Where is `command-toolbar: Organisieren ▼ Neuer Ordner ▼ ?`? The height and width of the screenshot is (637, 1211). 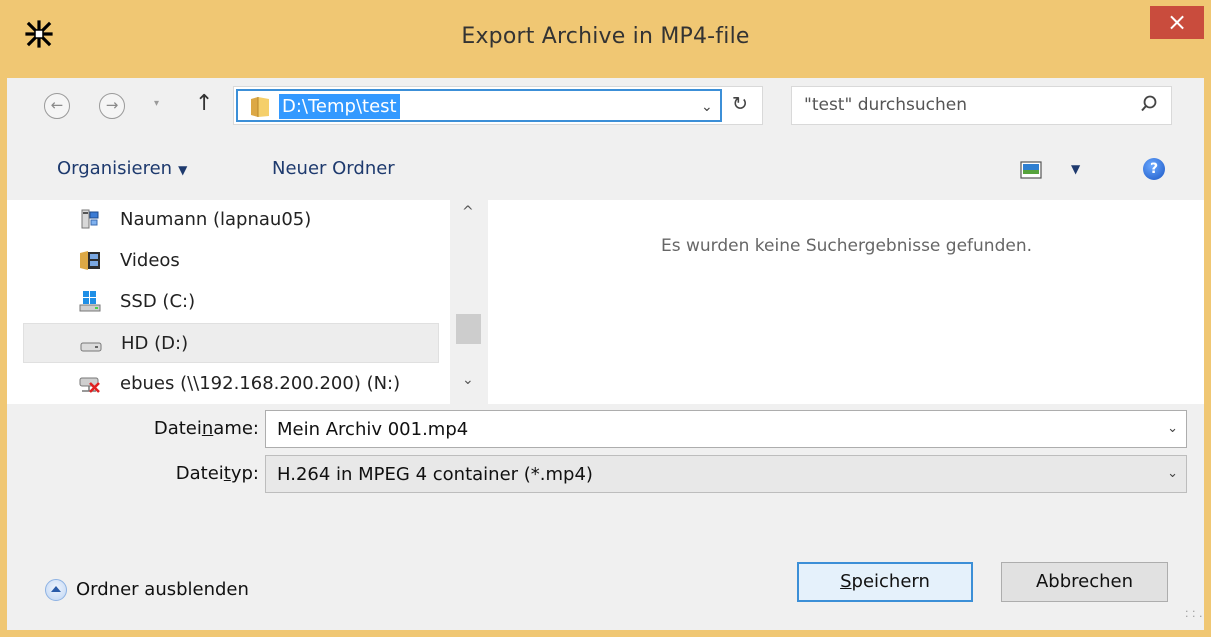 command-toolbar: Organisieren ▼ Neuer Ordner ▼ ? is located at coordinates (605, 168).